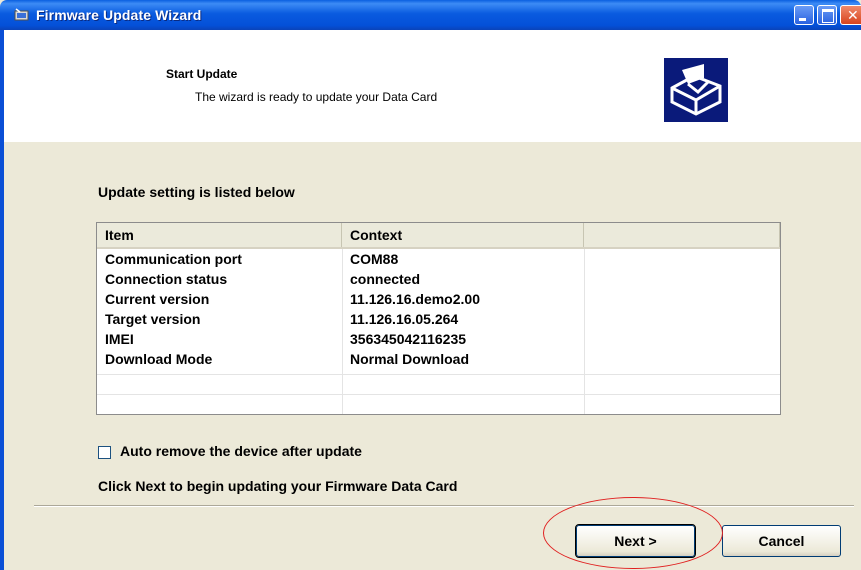 This screenshot has height=570, width=861. Describe the element at coordinates (408, 339) in the screenshot. I see `table-cell: 356345042116235` at that location.